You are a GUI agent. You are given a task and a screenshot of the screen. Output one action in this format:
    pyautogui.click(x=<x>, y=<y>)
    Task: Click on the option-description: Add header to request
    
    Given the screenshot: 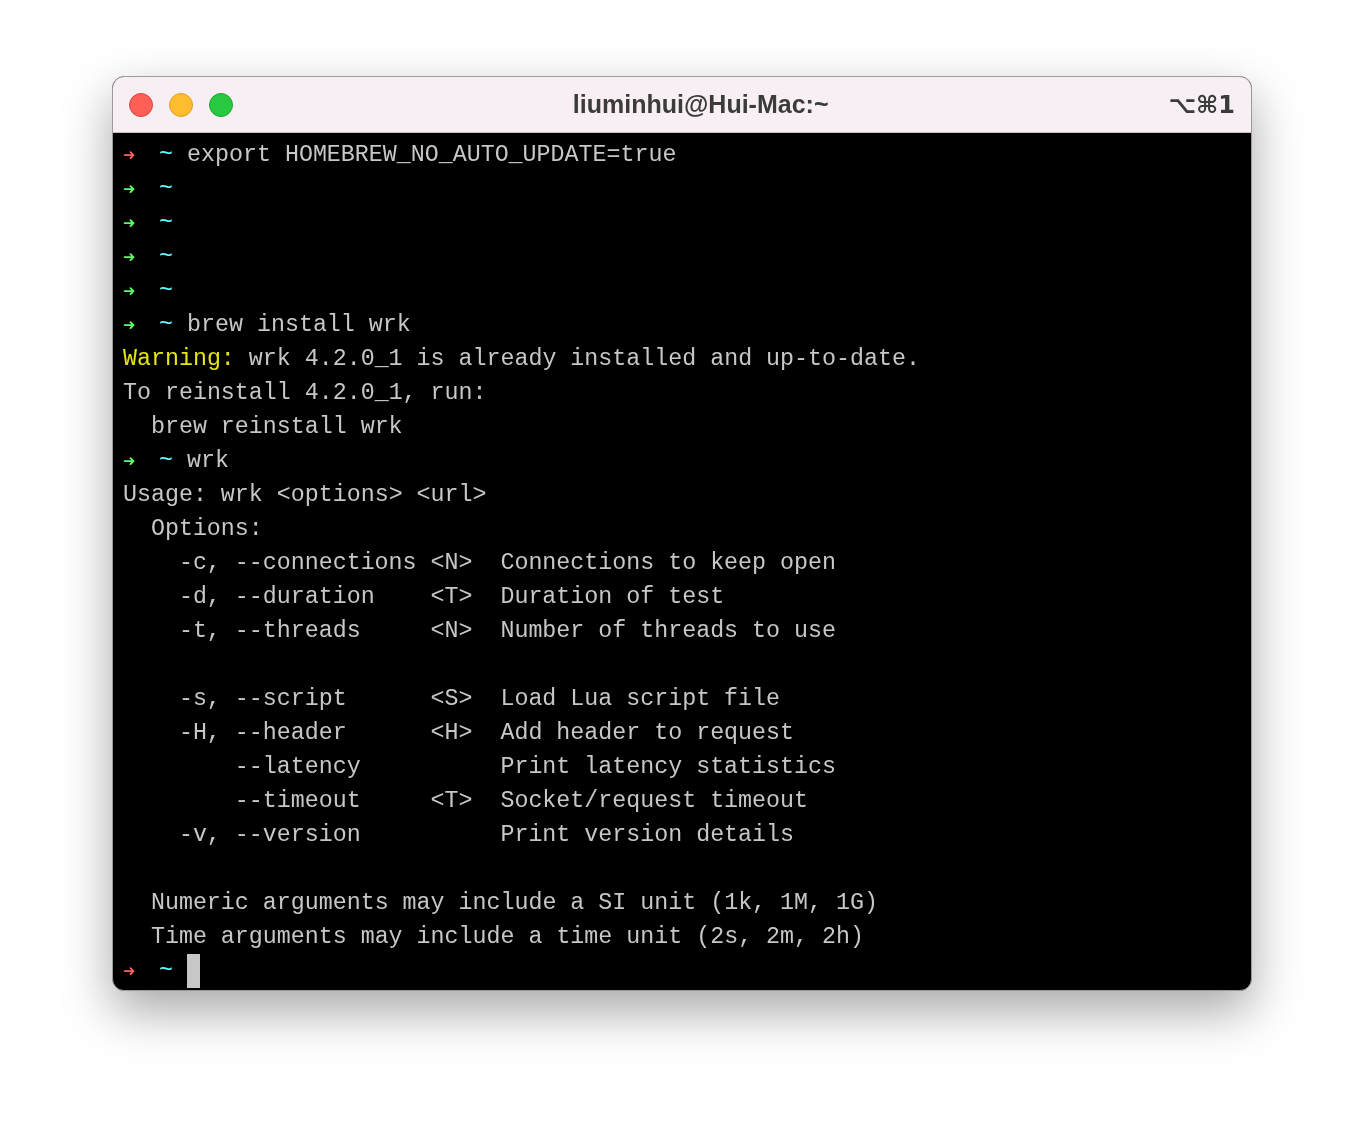 What is the action you would take?
    pyautogui.click(x=647, y=733)
    